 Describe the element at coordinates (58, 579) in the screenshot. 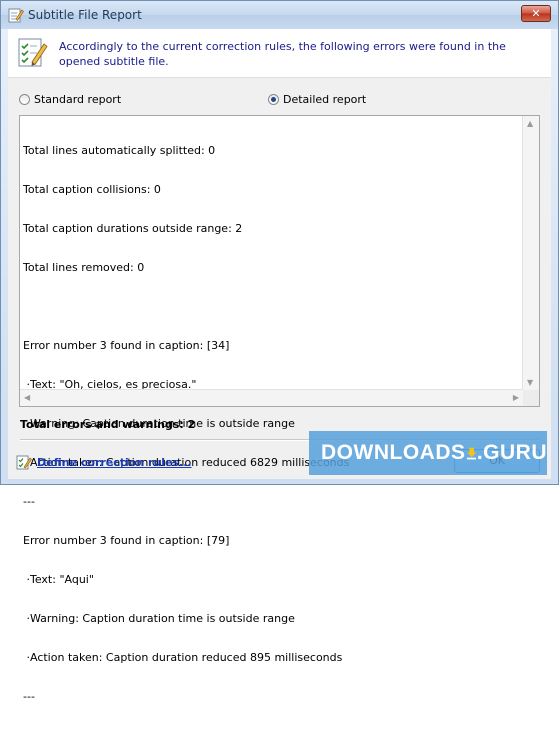

I see `report-line: ·Text: "Aqui"` at that location.